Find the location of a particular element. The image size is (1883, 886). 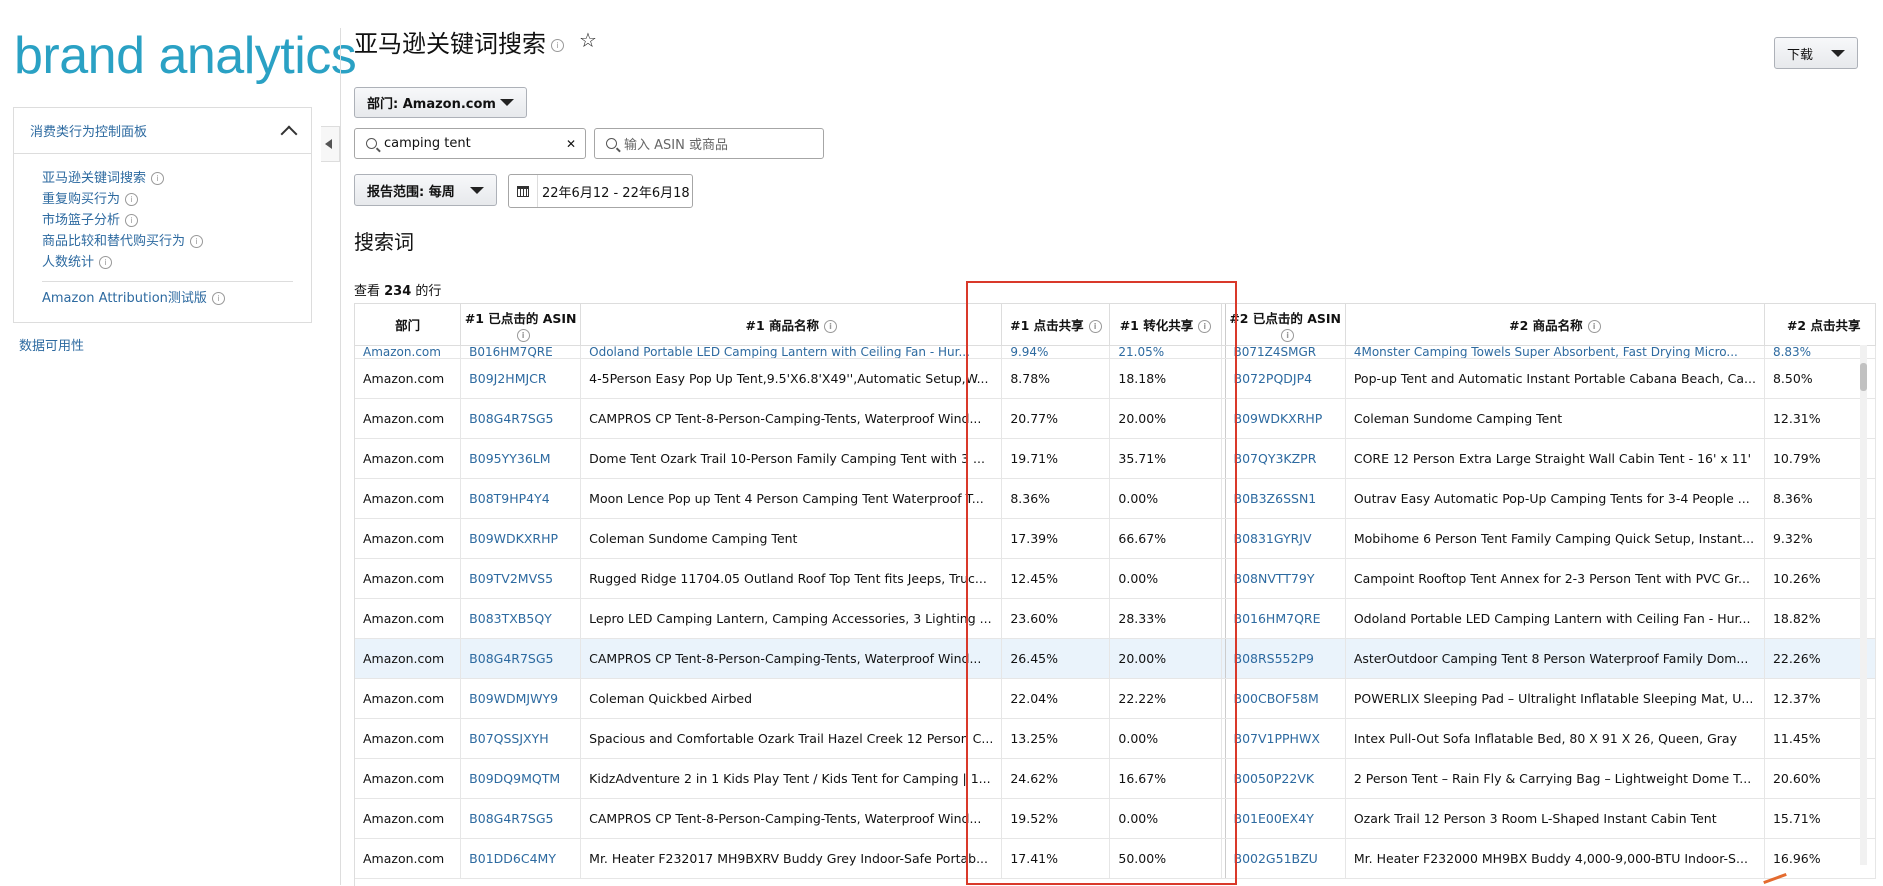

sidebar-item-attribution: Amazon Attribution测试版 i is located at coordinates (176, 298).